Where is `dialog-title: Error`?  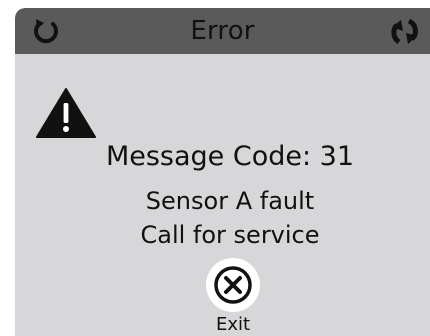
dialog-title: Error is located at coordinates (222, 31).